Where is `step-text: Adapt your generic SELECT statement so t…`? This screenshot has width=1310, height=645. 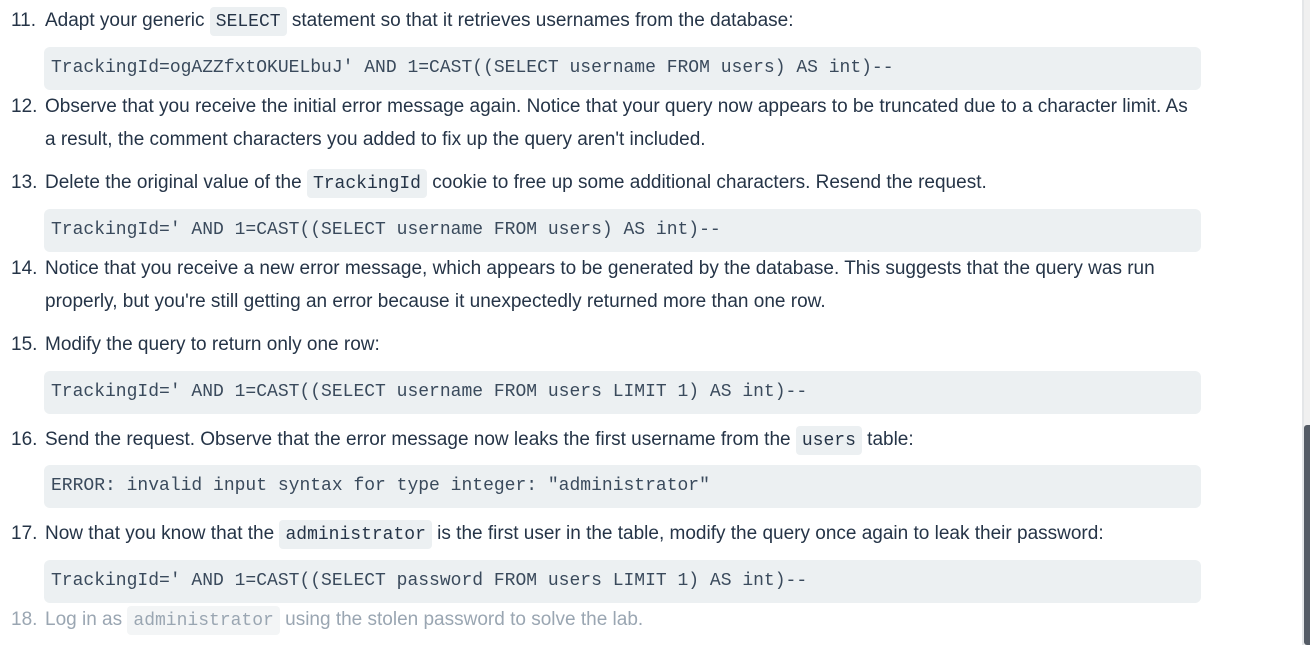 step-text: Adapt your generic SELECT statement so t… is located at coordinates (622, 21).